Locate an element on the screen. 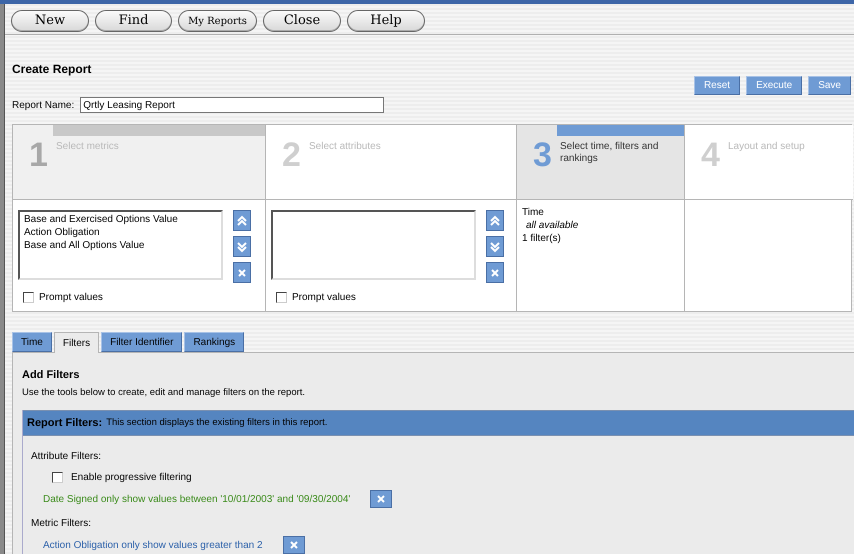  toolbar-button: My Reports is located at coordinates (217, 21).